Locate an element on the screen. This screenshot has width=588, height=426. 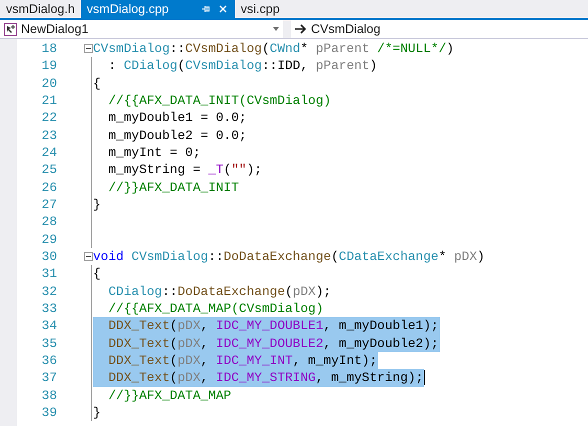
line-number: 39 is located at coordinates (48, 413).